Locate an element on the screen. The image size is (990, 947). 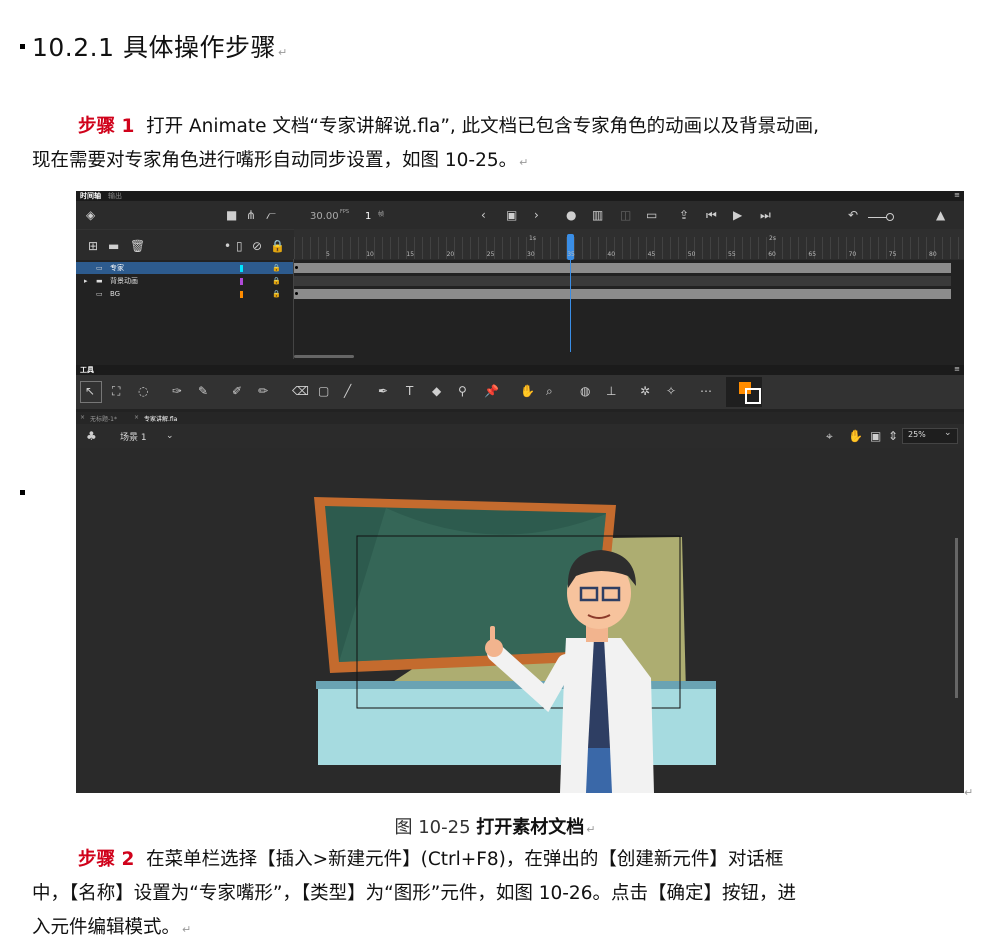
center-stage-icon: ⌖ is located at coordinates (829, 436).